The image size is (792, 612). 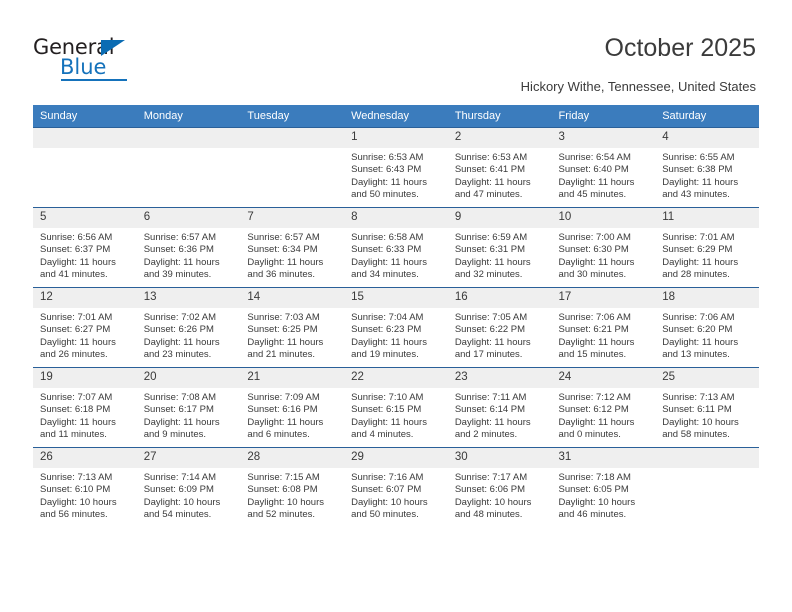 I want to click on sunset-text: Sunset: 6:36 PM, so click(x=178, y=250).